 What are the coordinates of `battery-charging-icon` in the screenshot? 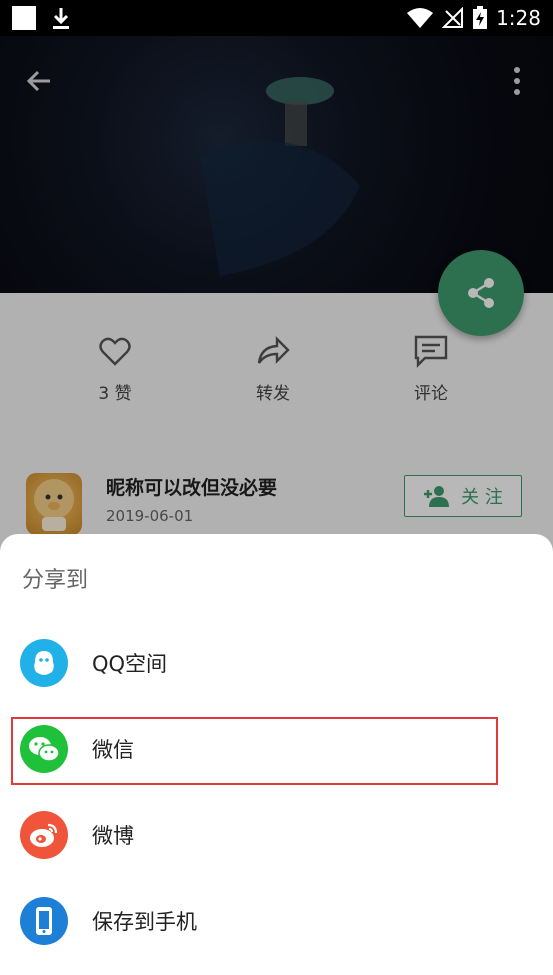 It's located at (480, 17).